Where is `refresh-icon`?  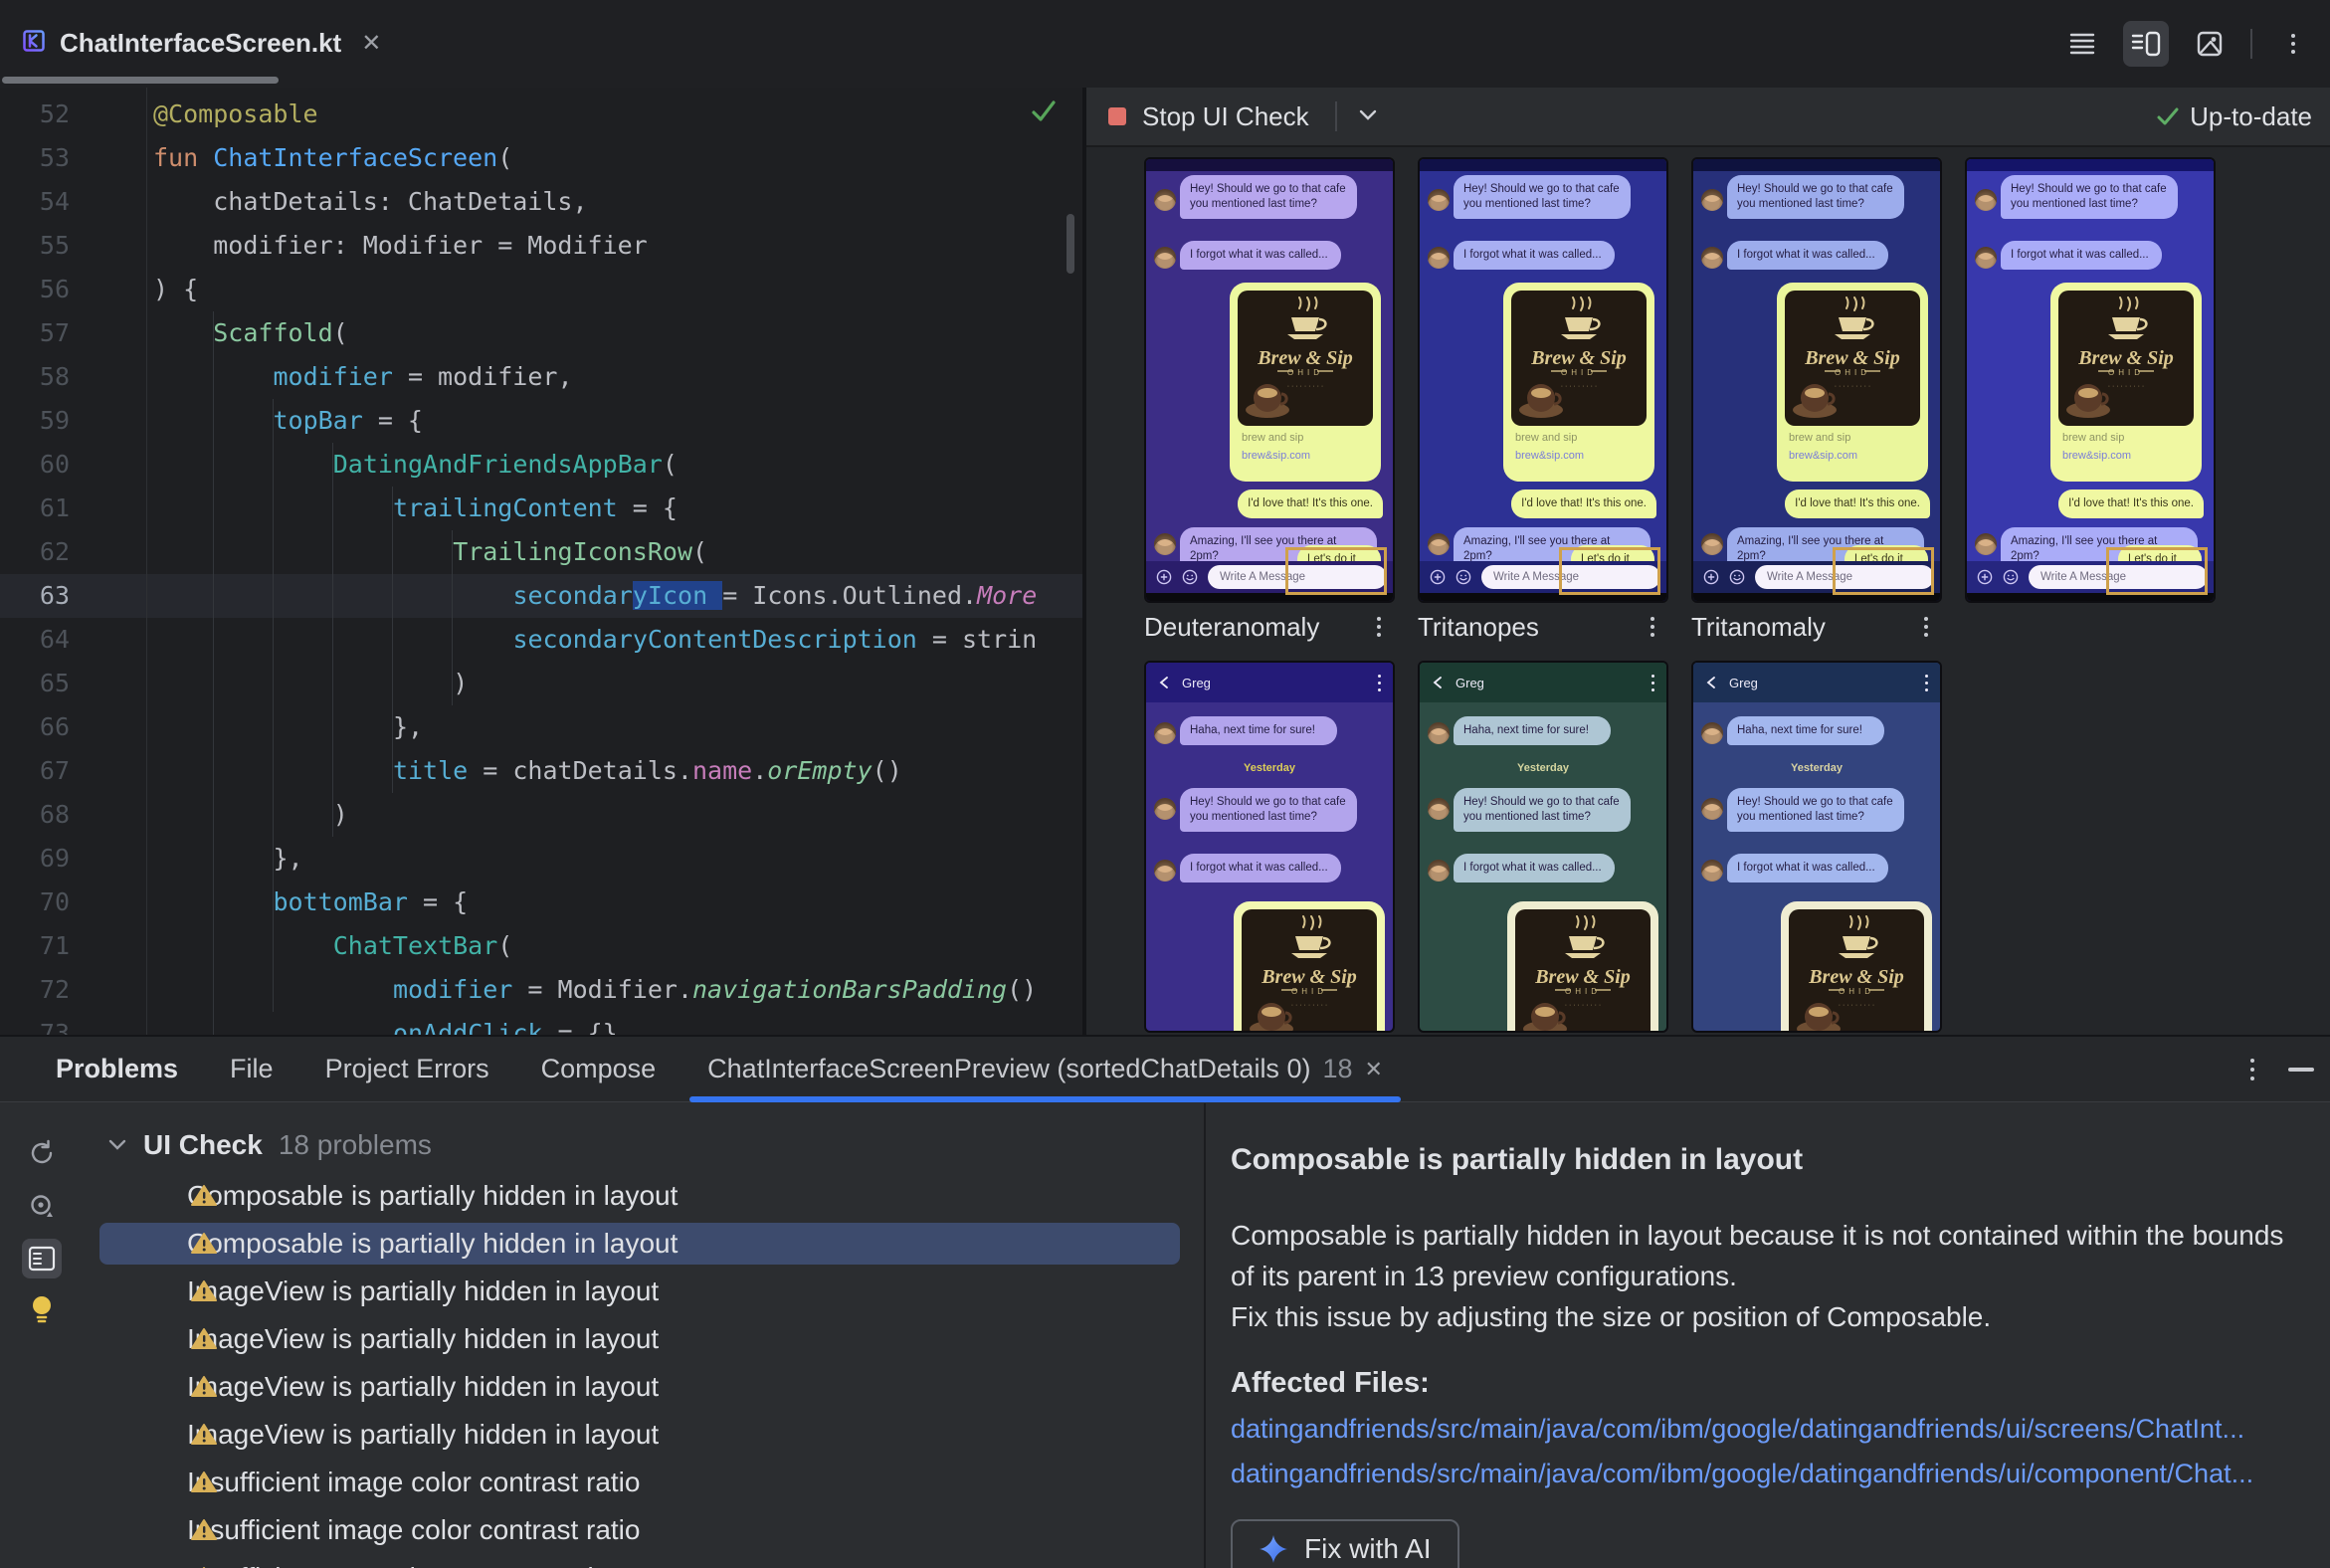 refresh-icon is located at coordinates (42, 1153).